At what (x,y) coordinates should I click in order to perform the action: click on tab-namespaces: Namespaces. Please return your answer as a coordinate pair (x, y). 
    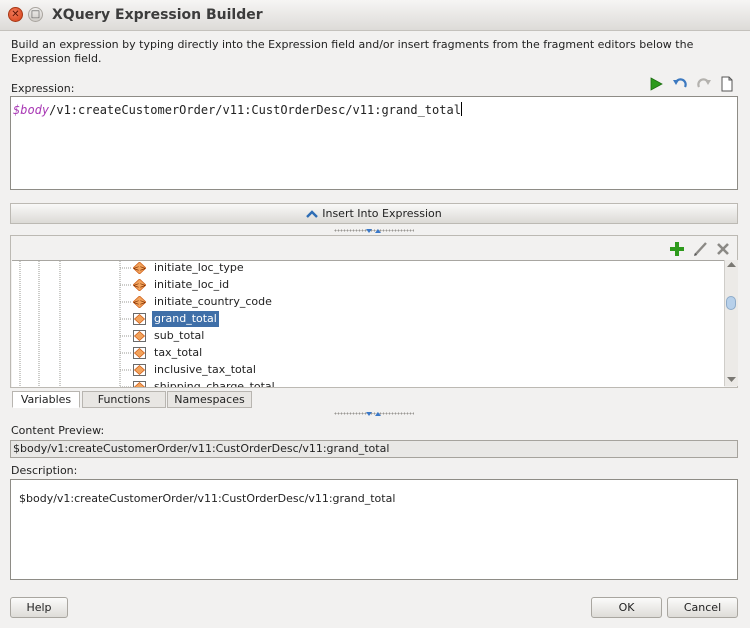
    Looking at the image, I should click on (209, 399).